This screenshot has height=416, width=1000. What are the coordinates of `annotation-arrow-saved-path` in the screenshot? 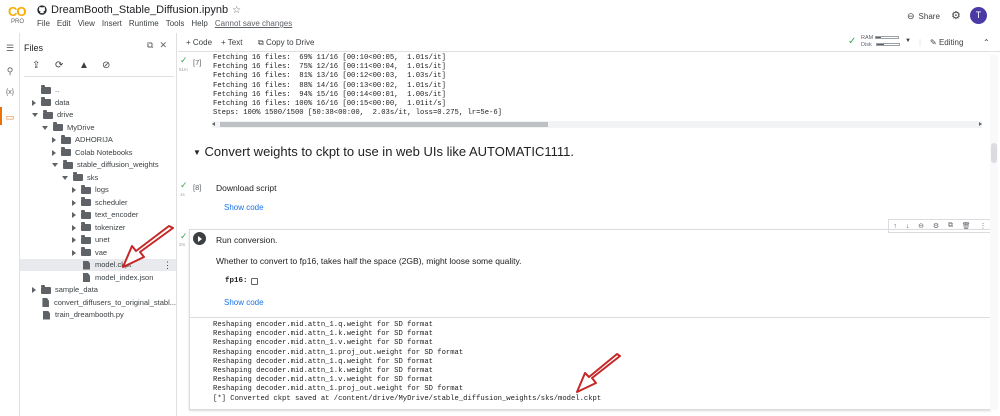 It's located at (598, 373).